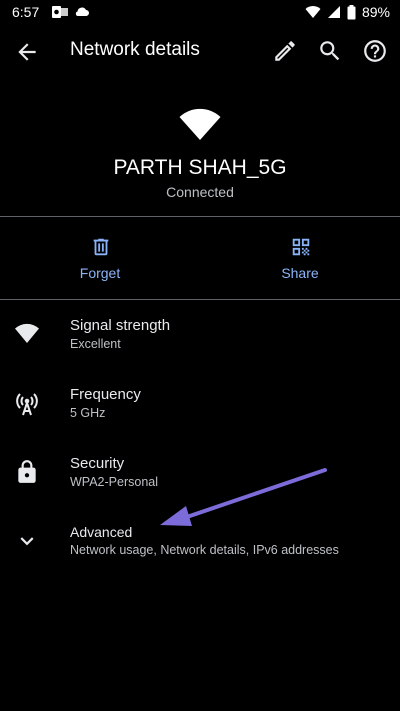 The height and width of the screenshot is (711, 400). I want to click on security-title: Security, so click(97, 463).